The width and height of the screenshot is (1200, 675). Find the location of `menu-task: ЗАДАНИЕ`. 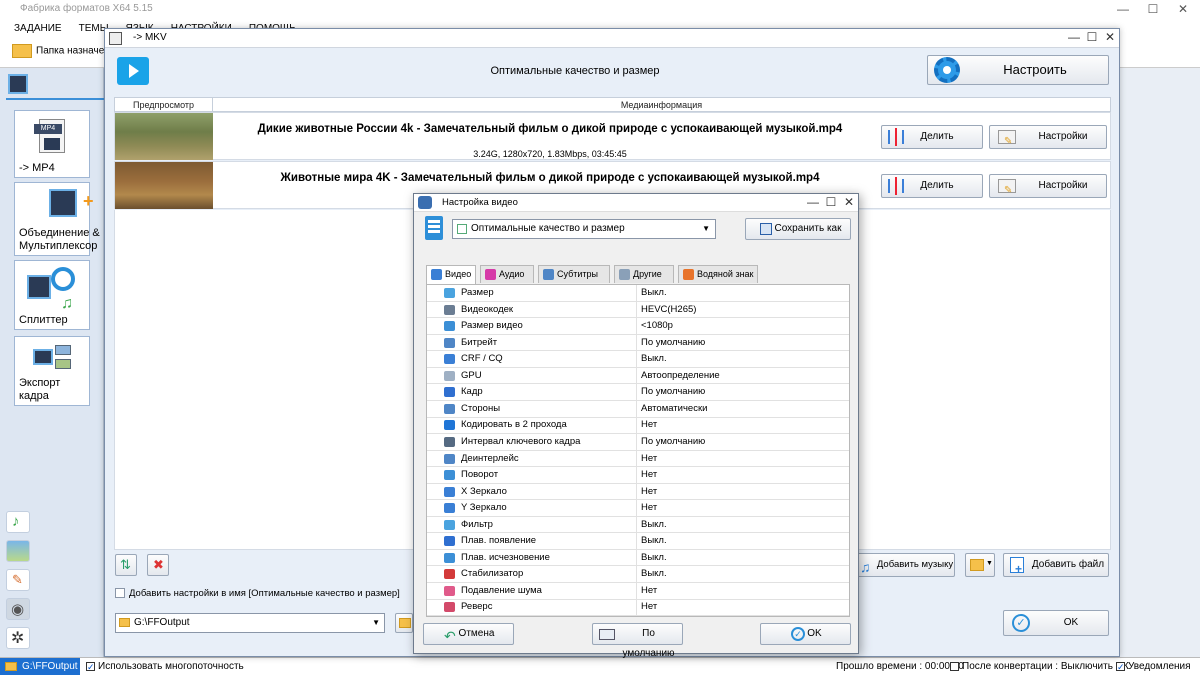

menu-task: ЗАДАНИЕ is located at coordinates (38, 28).